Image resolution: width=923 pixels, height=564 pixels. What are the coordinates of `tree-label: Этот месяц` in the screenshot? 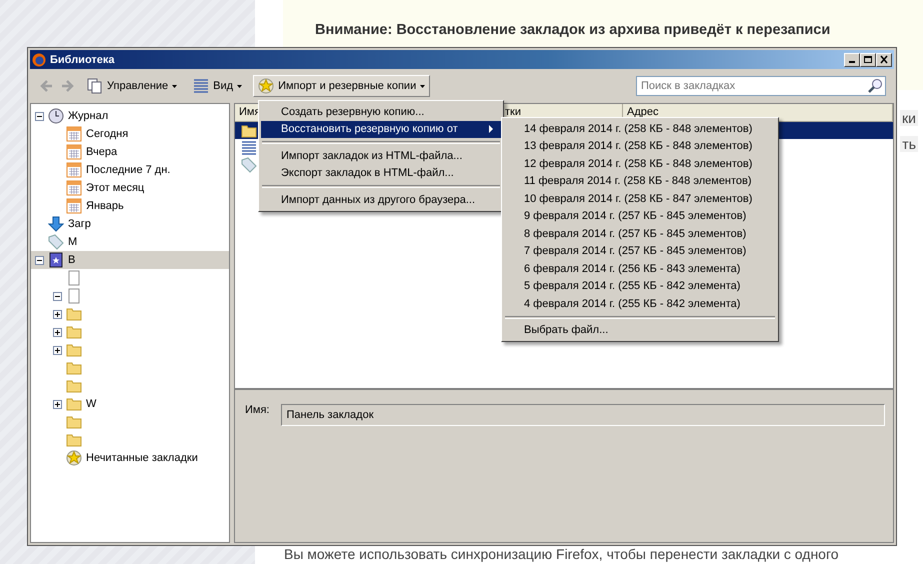 It's located at (115, 188).